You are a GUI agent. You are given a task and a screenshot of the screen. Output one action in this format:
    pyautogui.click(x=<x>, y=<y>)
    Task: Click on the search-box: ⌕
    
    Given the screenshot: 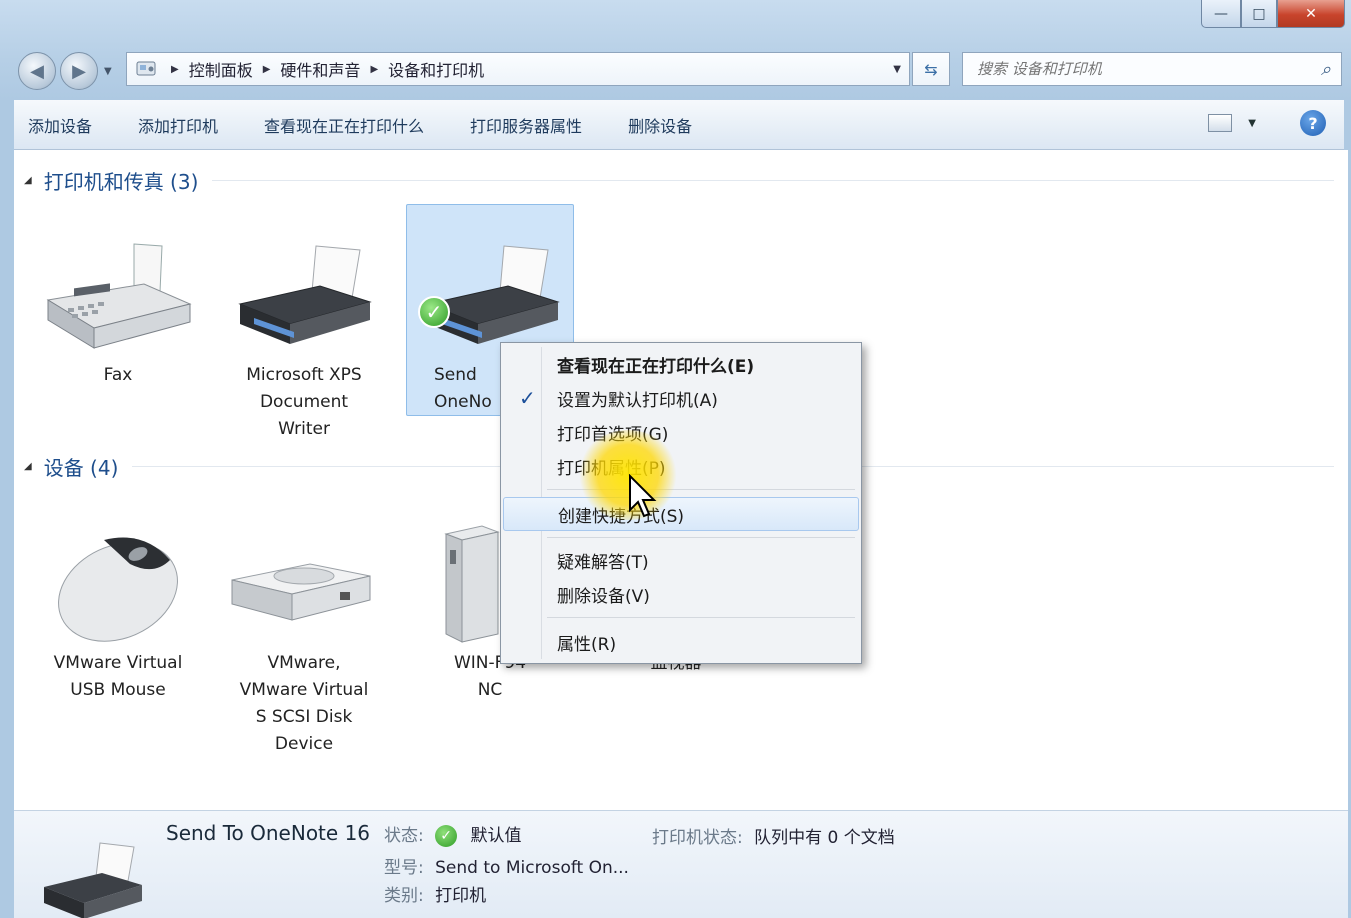 What is the action you would take?
    pyautogui.click(x=1152, y=69)
    